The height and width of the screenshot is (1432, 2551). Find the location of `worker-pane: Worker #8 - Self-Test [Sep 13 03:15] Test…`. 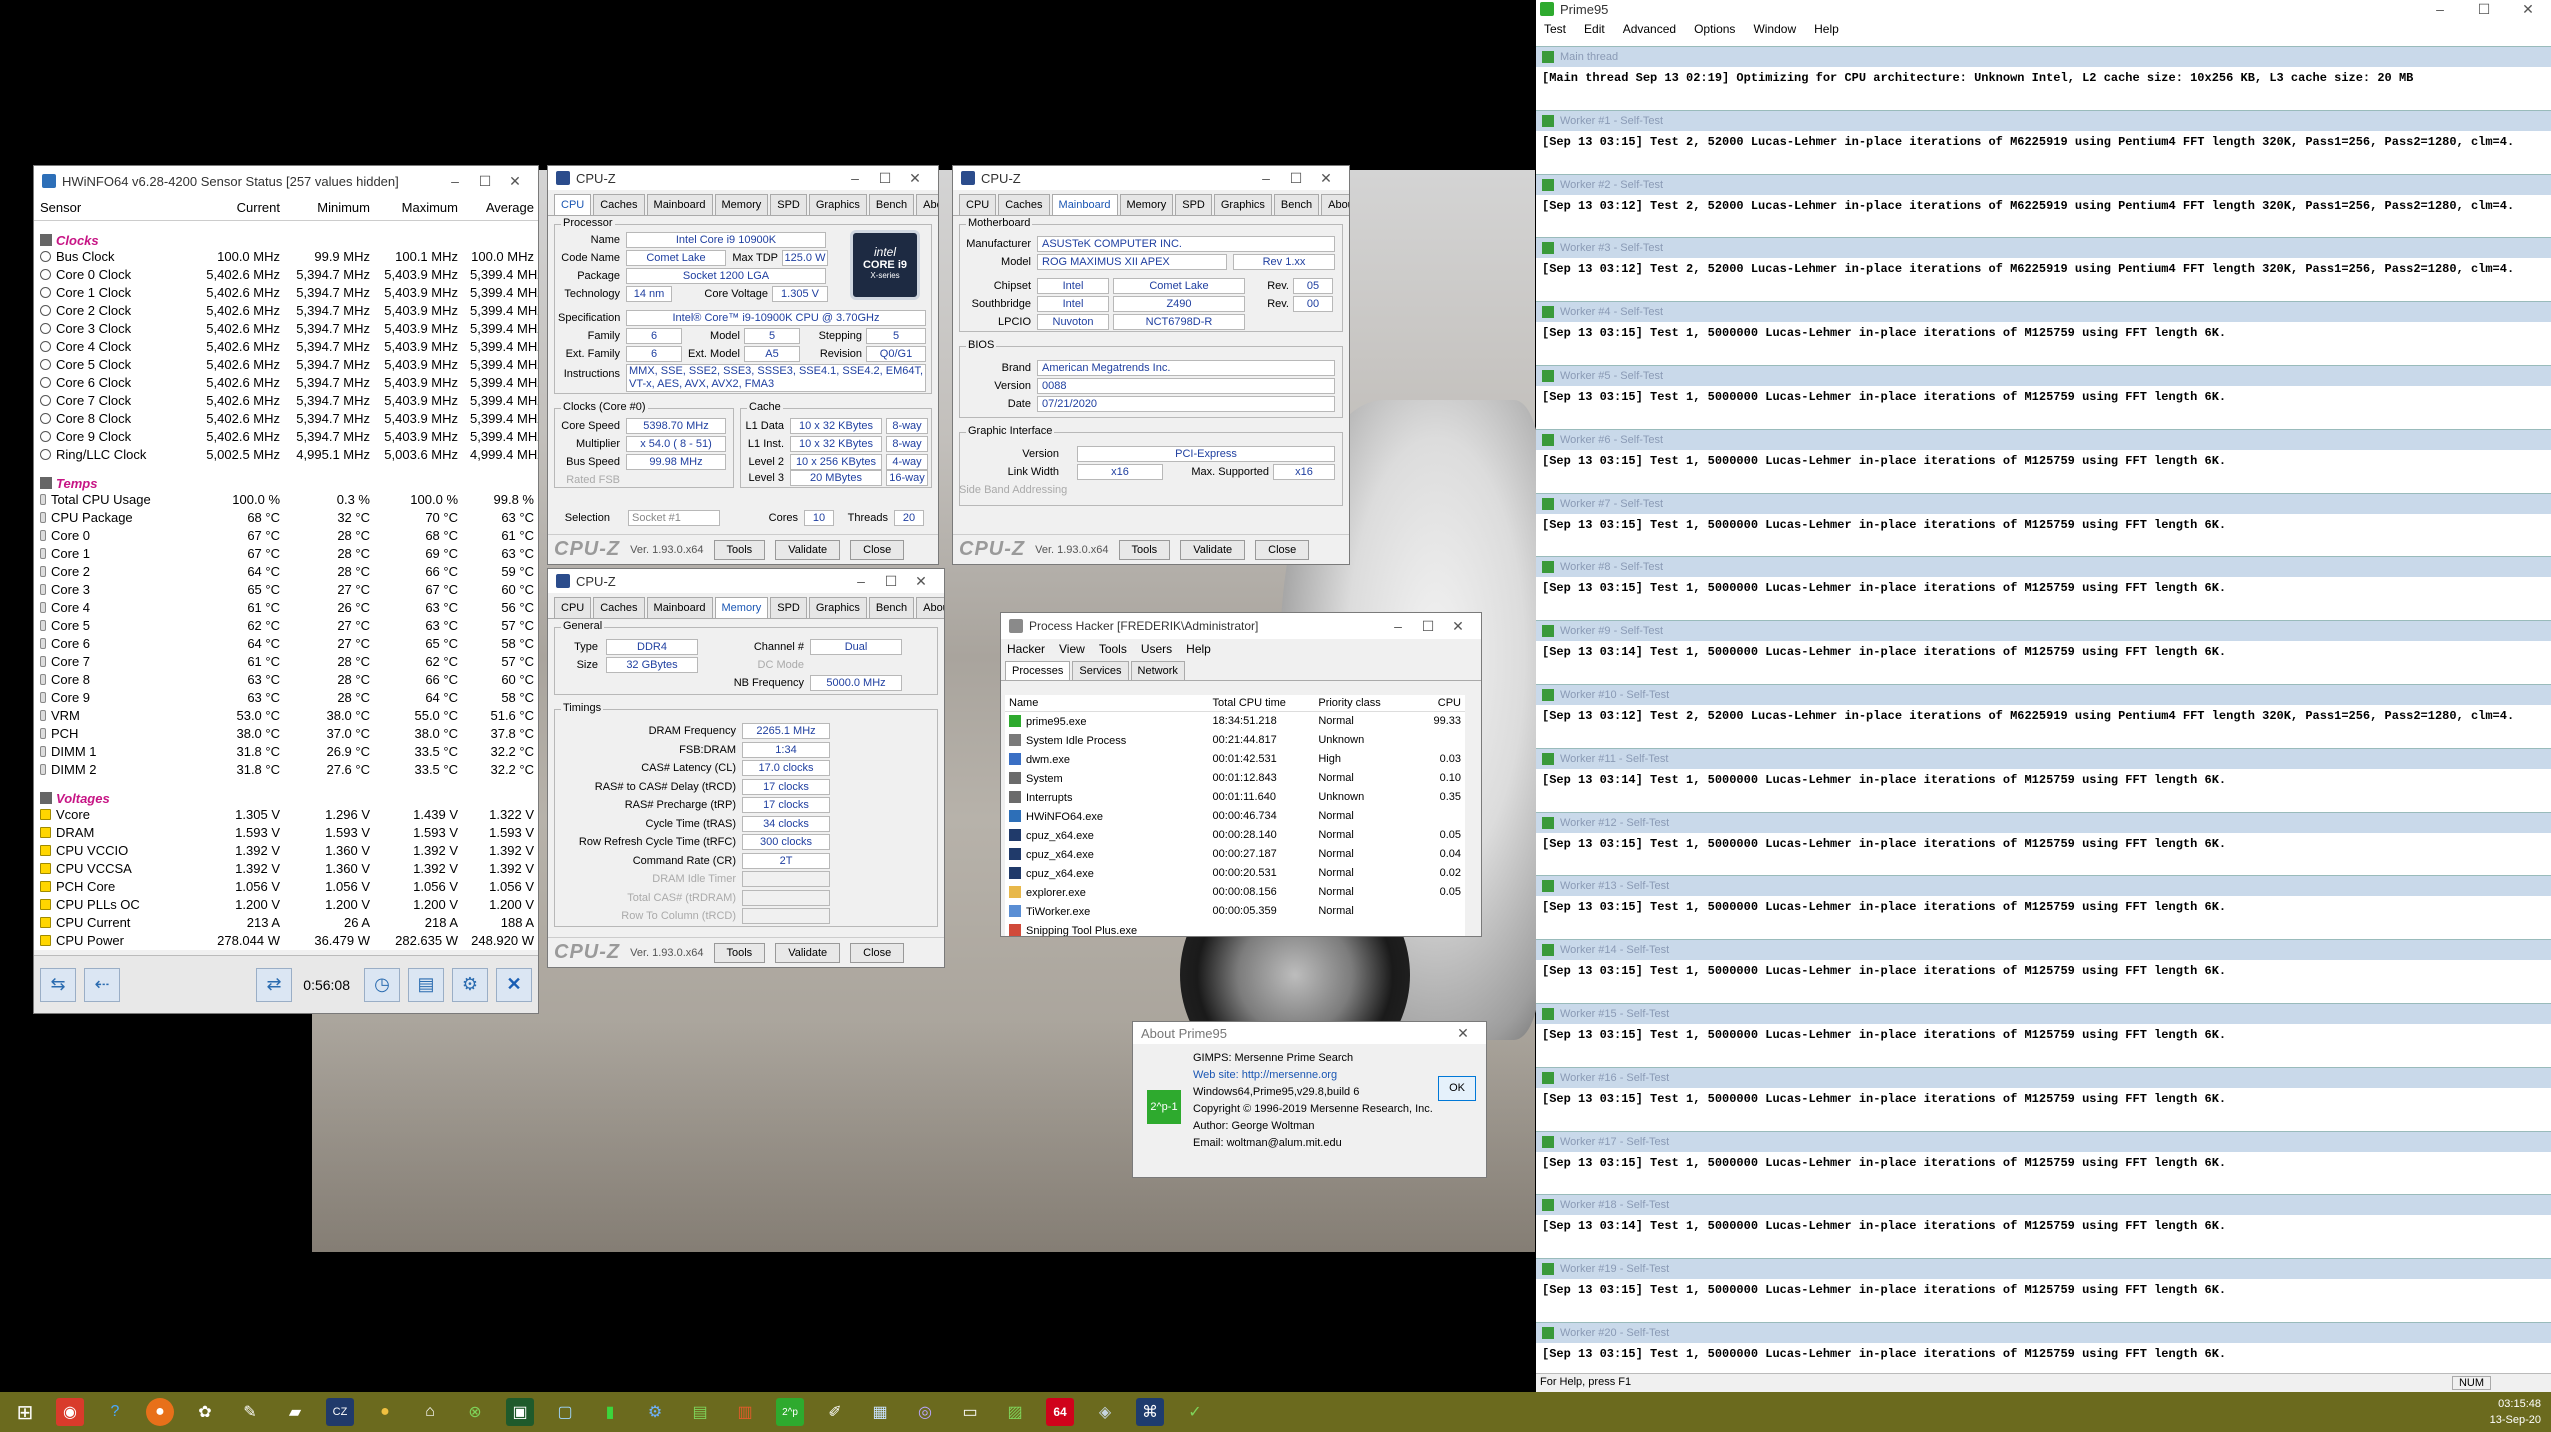

worker-pane: Worker #8 - Self-Test [Sep 13 03:15] Test… is located at coordinates (2043, 586).